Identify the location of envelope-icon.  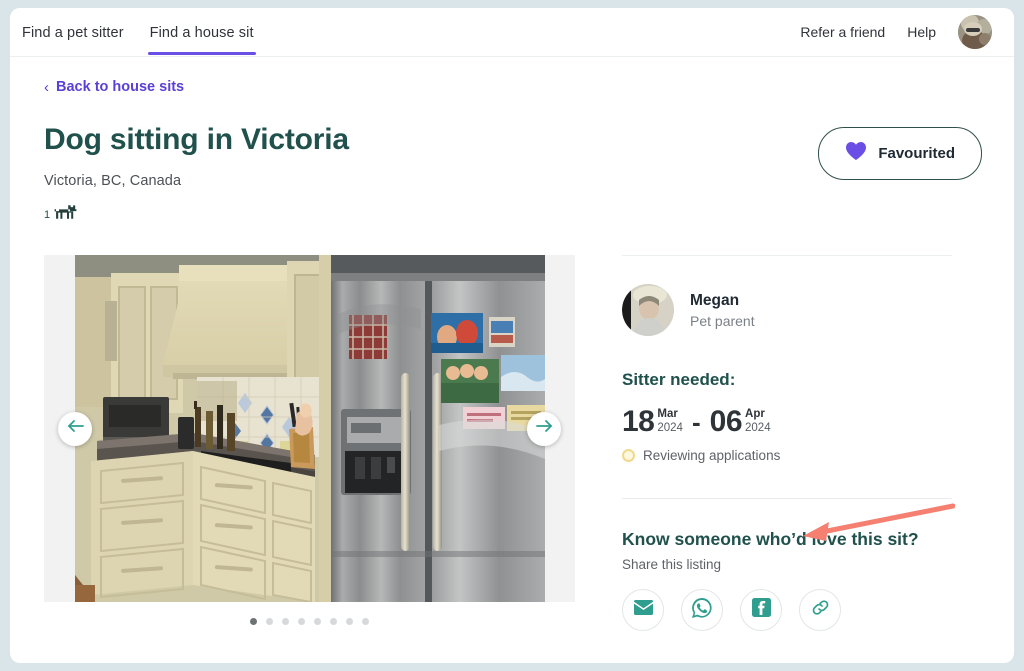
(643, 610).